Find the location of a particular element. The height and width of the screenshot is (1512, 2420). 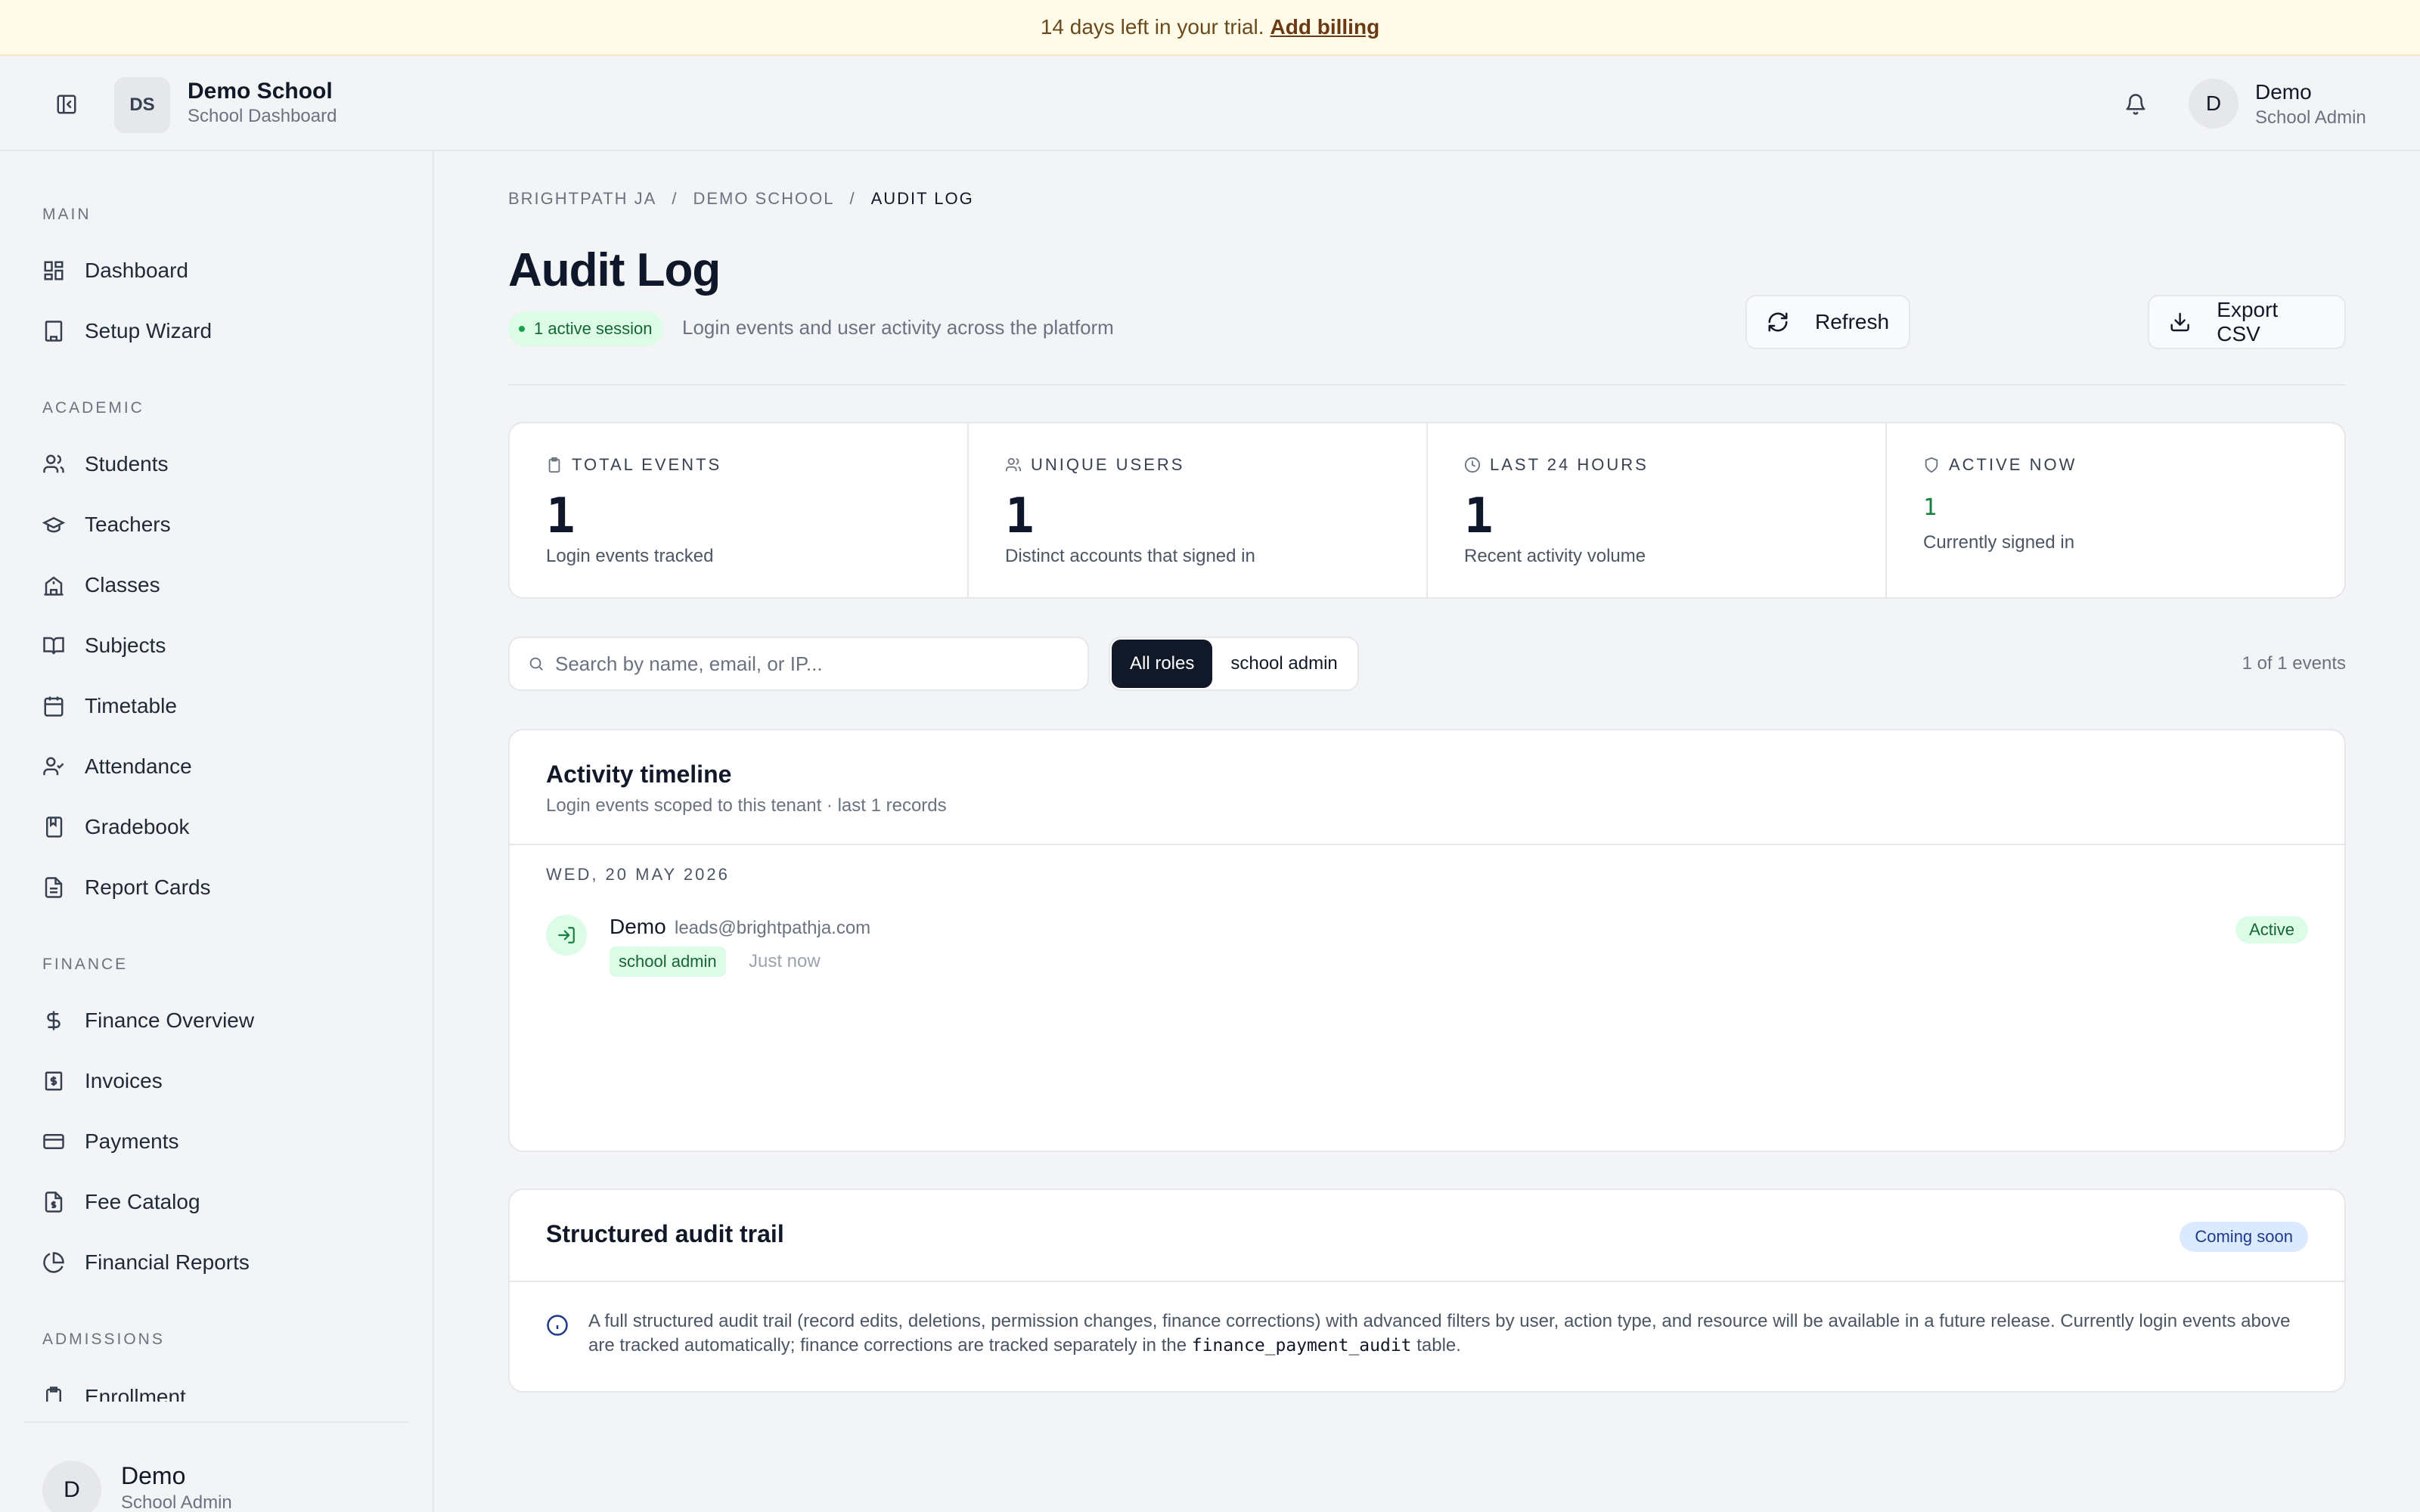

graduation-cap-icon is located at coordinates (53, 524).